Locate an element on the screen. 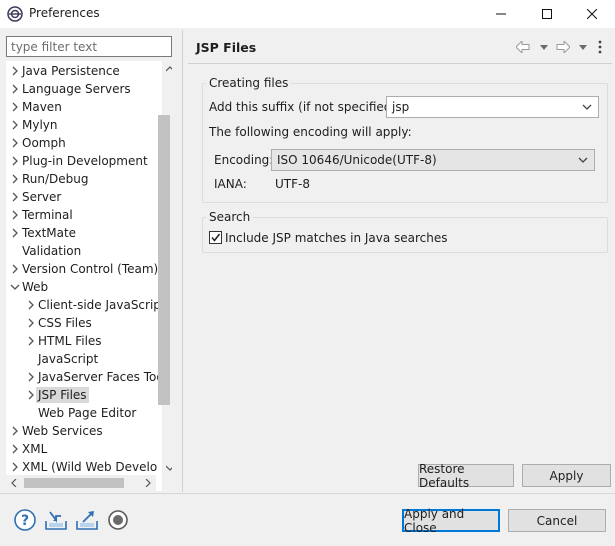 This screenshot has height=546, width=615. record-icon is located at coordinates (118, 520).